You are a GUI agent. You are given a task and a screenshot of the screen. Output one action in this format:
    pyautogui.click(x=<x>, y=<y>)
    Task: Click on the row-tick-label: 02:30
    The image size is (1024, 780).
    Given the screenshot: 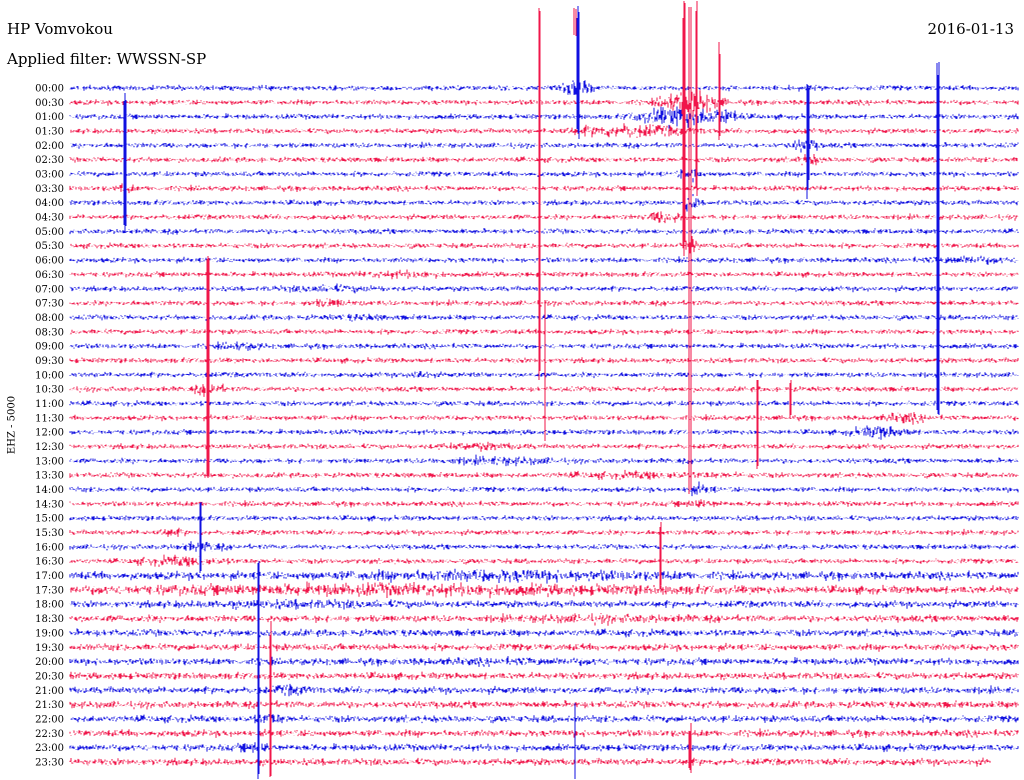 What is the action you would take?
    pyautogui.click(x=49, y=160)
    